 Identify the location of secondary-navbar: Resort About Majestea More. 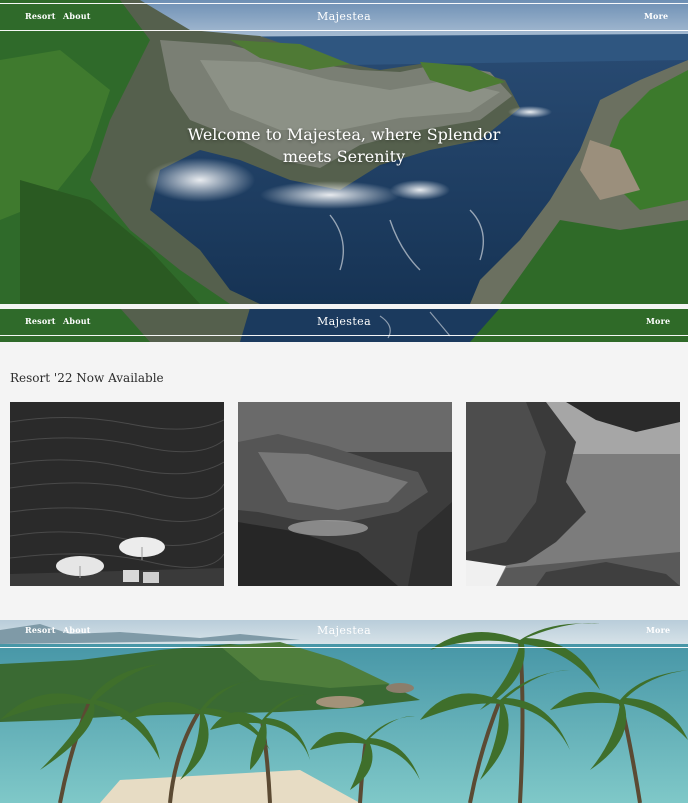
(344, 322).